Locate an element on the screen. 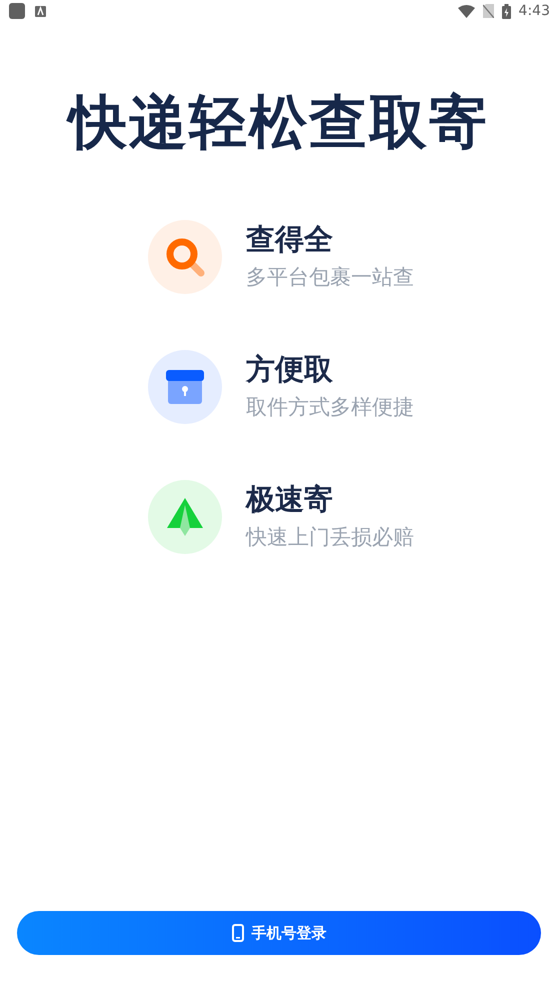 The height and width of the screenshot is (992, 558). notification-icon is located at coordinates (40, 11).